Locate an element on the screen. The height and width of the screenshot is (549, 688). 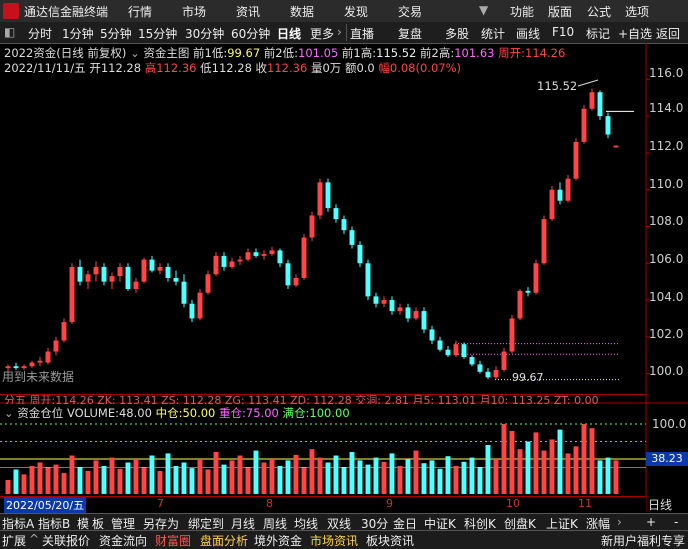
open-value: 112.28 is located at coordinates (121, 68).